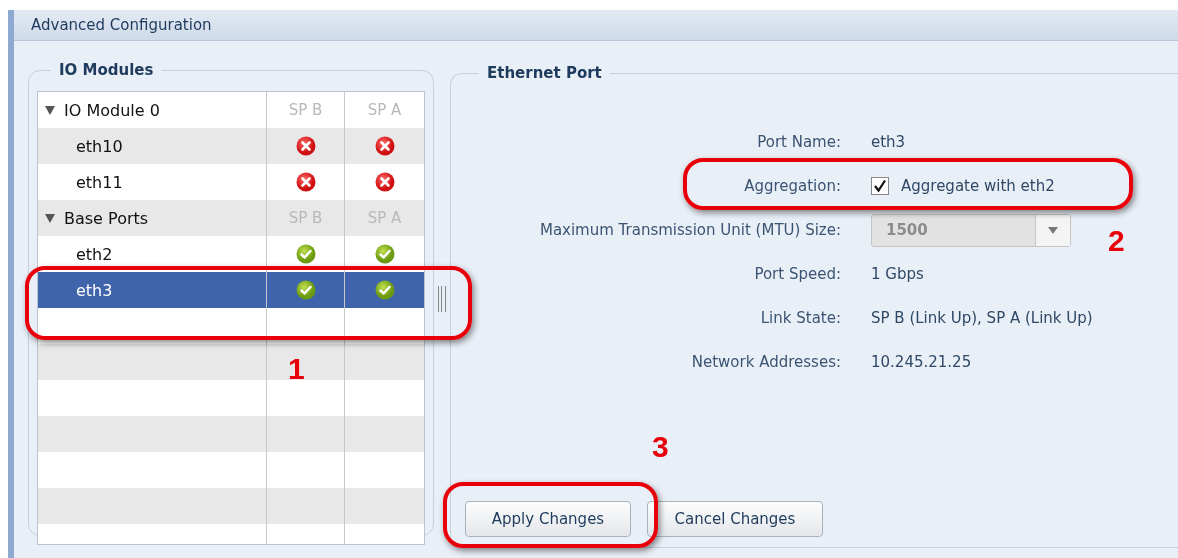  What do you see at coordinates (442, 299) in the screenshot?
I see `splitter-handle` at bounding box center [442, 299].